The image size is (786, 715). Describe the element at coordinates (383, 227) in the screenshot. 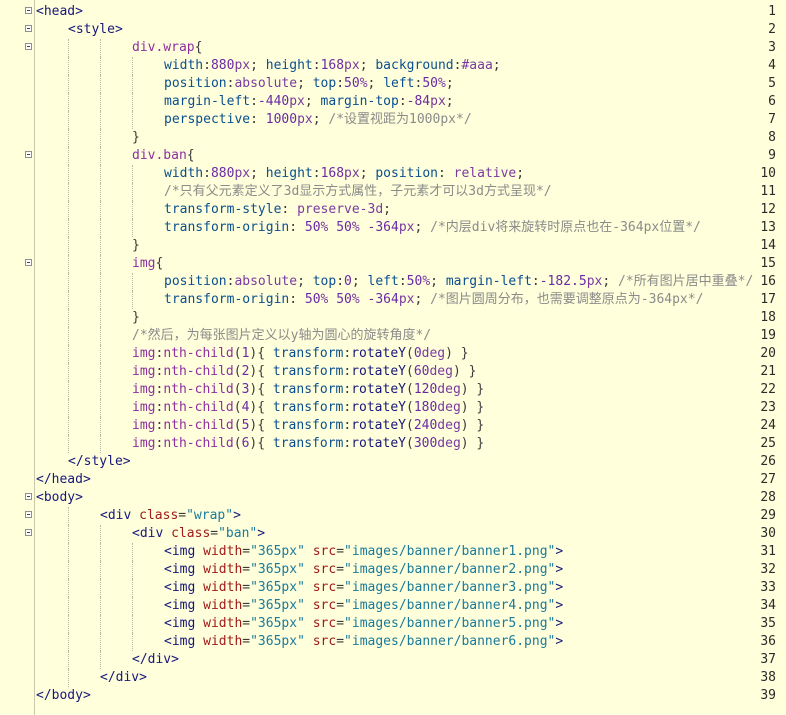

I see `code-token: -364` at that location.